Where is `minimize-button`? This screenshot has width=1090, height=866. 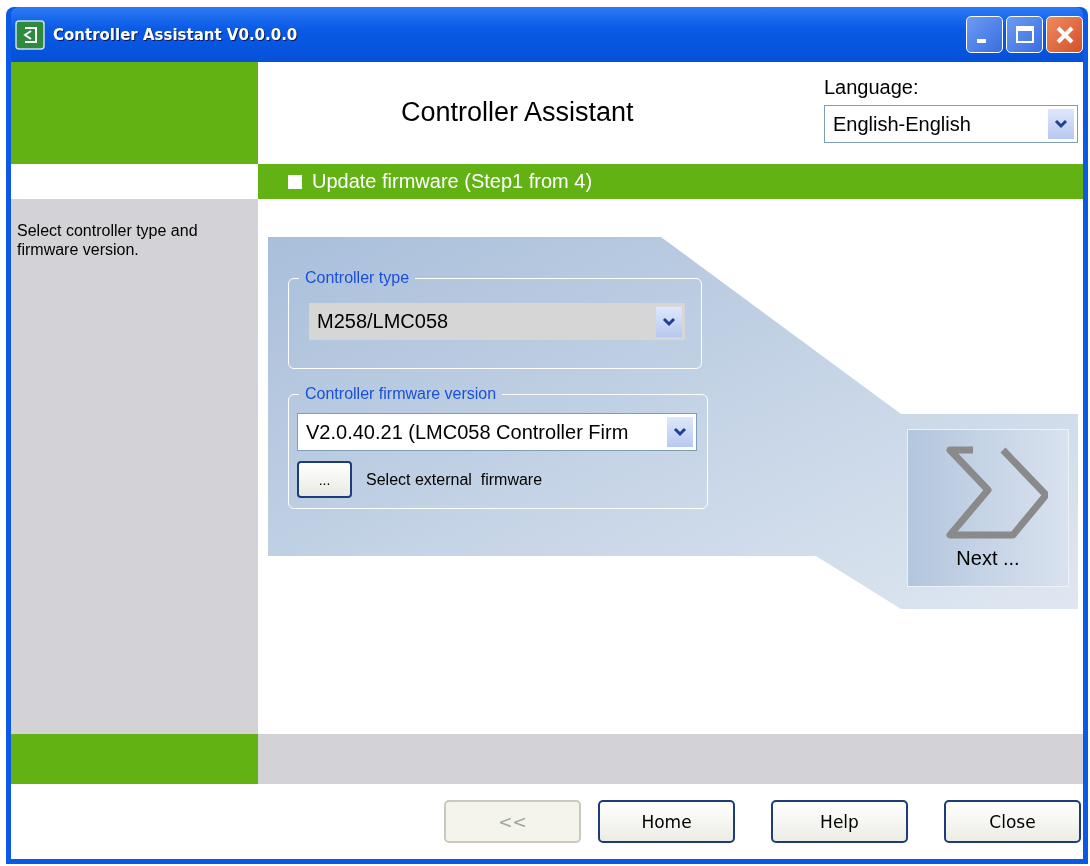 minimize-button is located at coordinates (984, 34).